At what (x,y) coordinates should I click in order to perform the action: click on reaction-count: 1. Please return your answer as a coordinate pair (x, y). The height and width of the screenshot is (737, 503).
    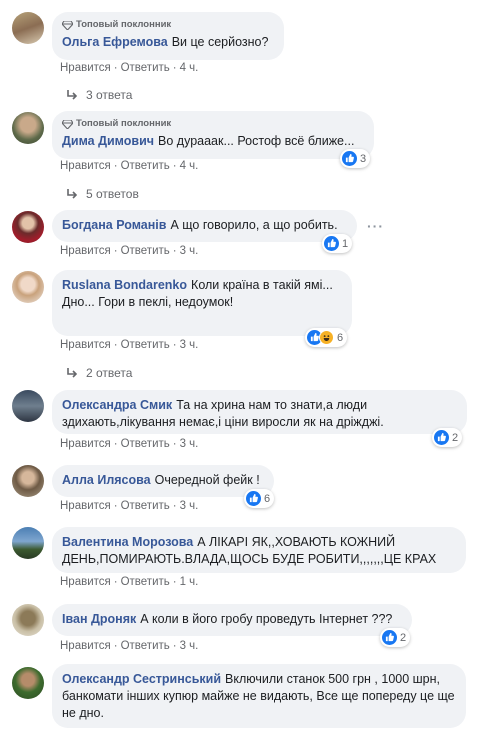
    Looking at the image, I should click on (337, 243).